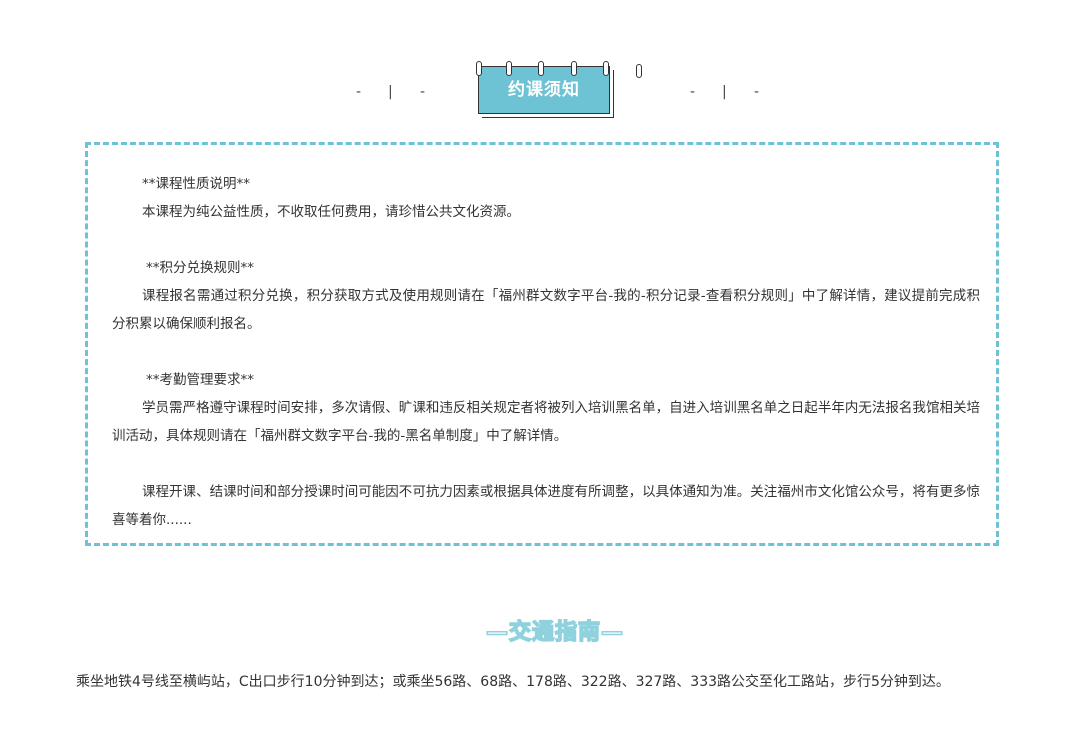 This screenshot has width=1072, height=736. I want to click on notice-title: 约课须知, so click(544, 90).